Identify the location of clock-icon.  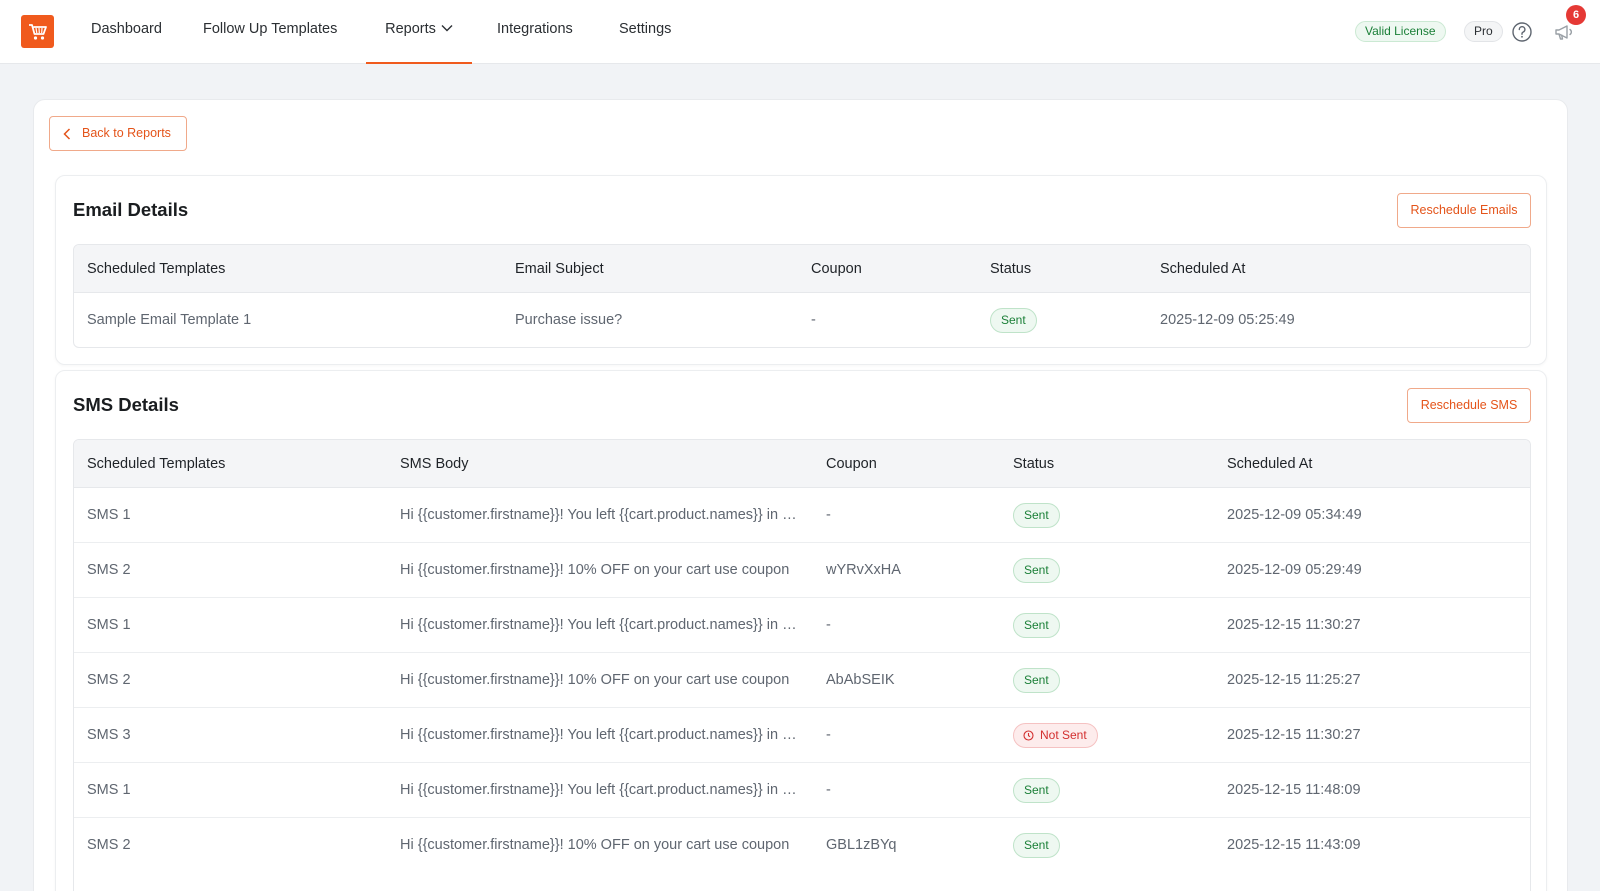
(1028, 735).